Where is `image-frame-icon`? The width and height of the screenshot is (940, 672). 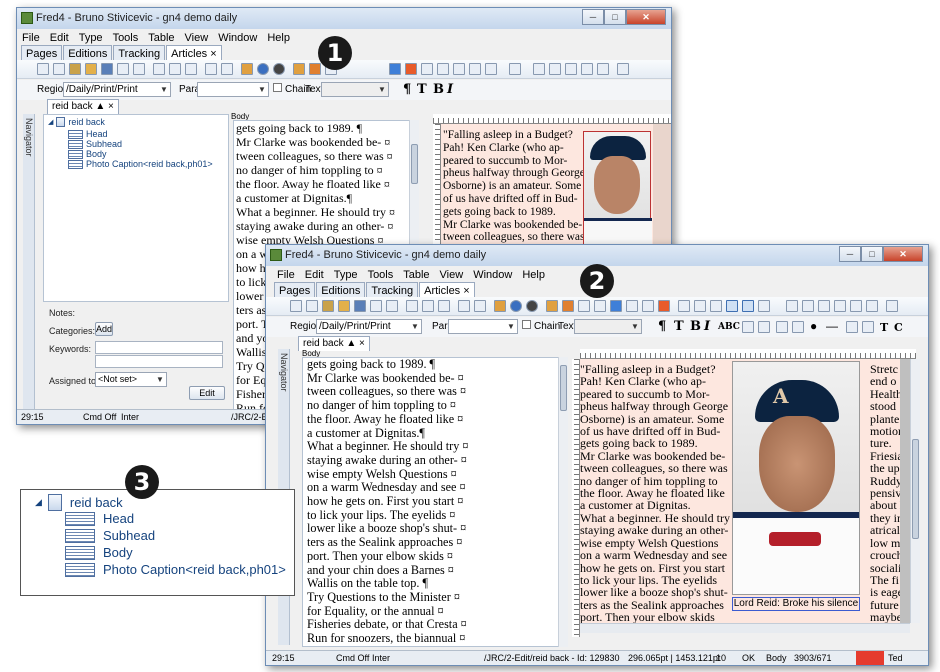
image-frame-icon is located at coordinates (852, 327).